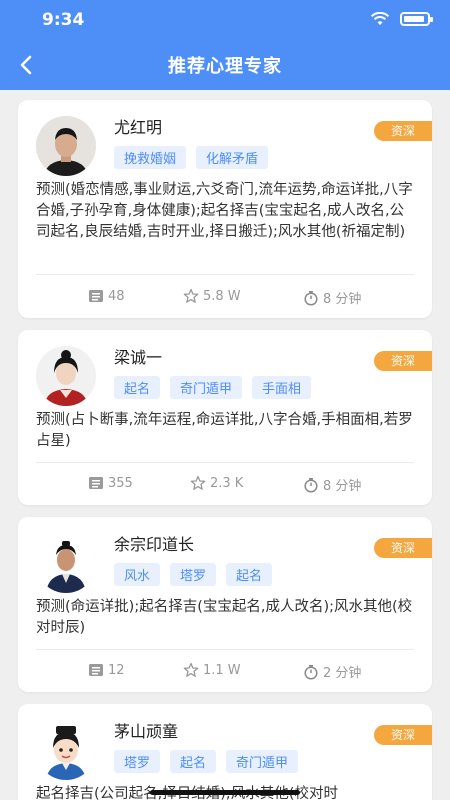 The height and width of the screenshot is (800, 450). What do you see at coordinates (225, 792) in the screenshot?
I see `home-indicator` at bounding box center [225, 792].